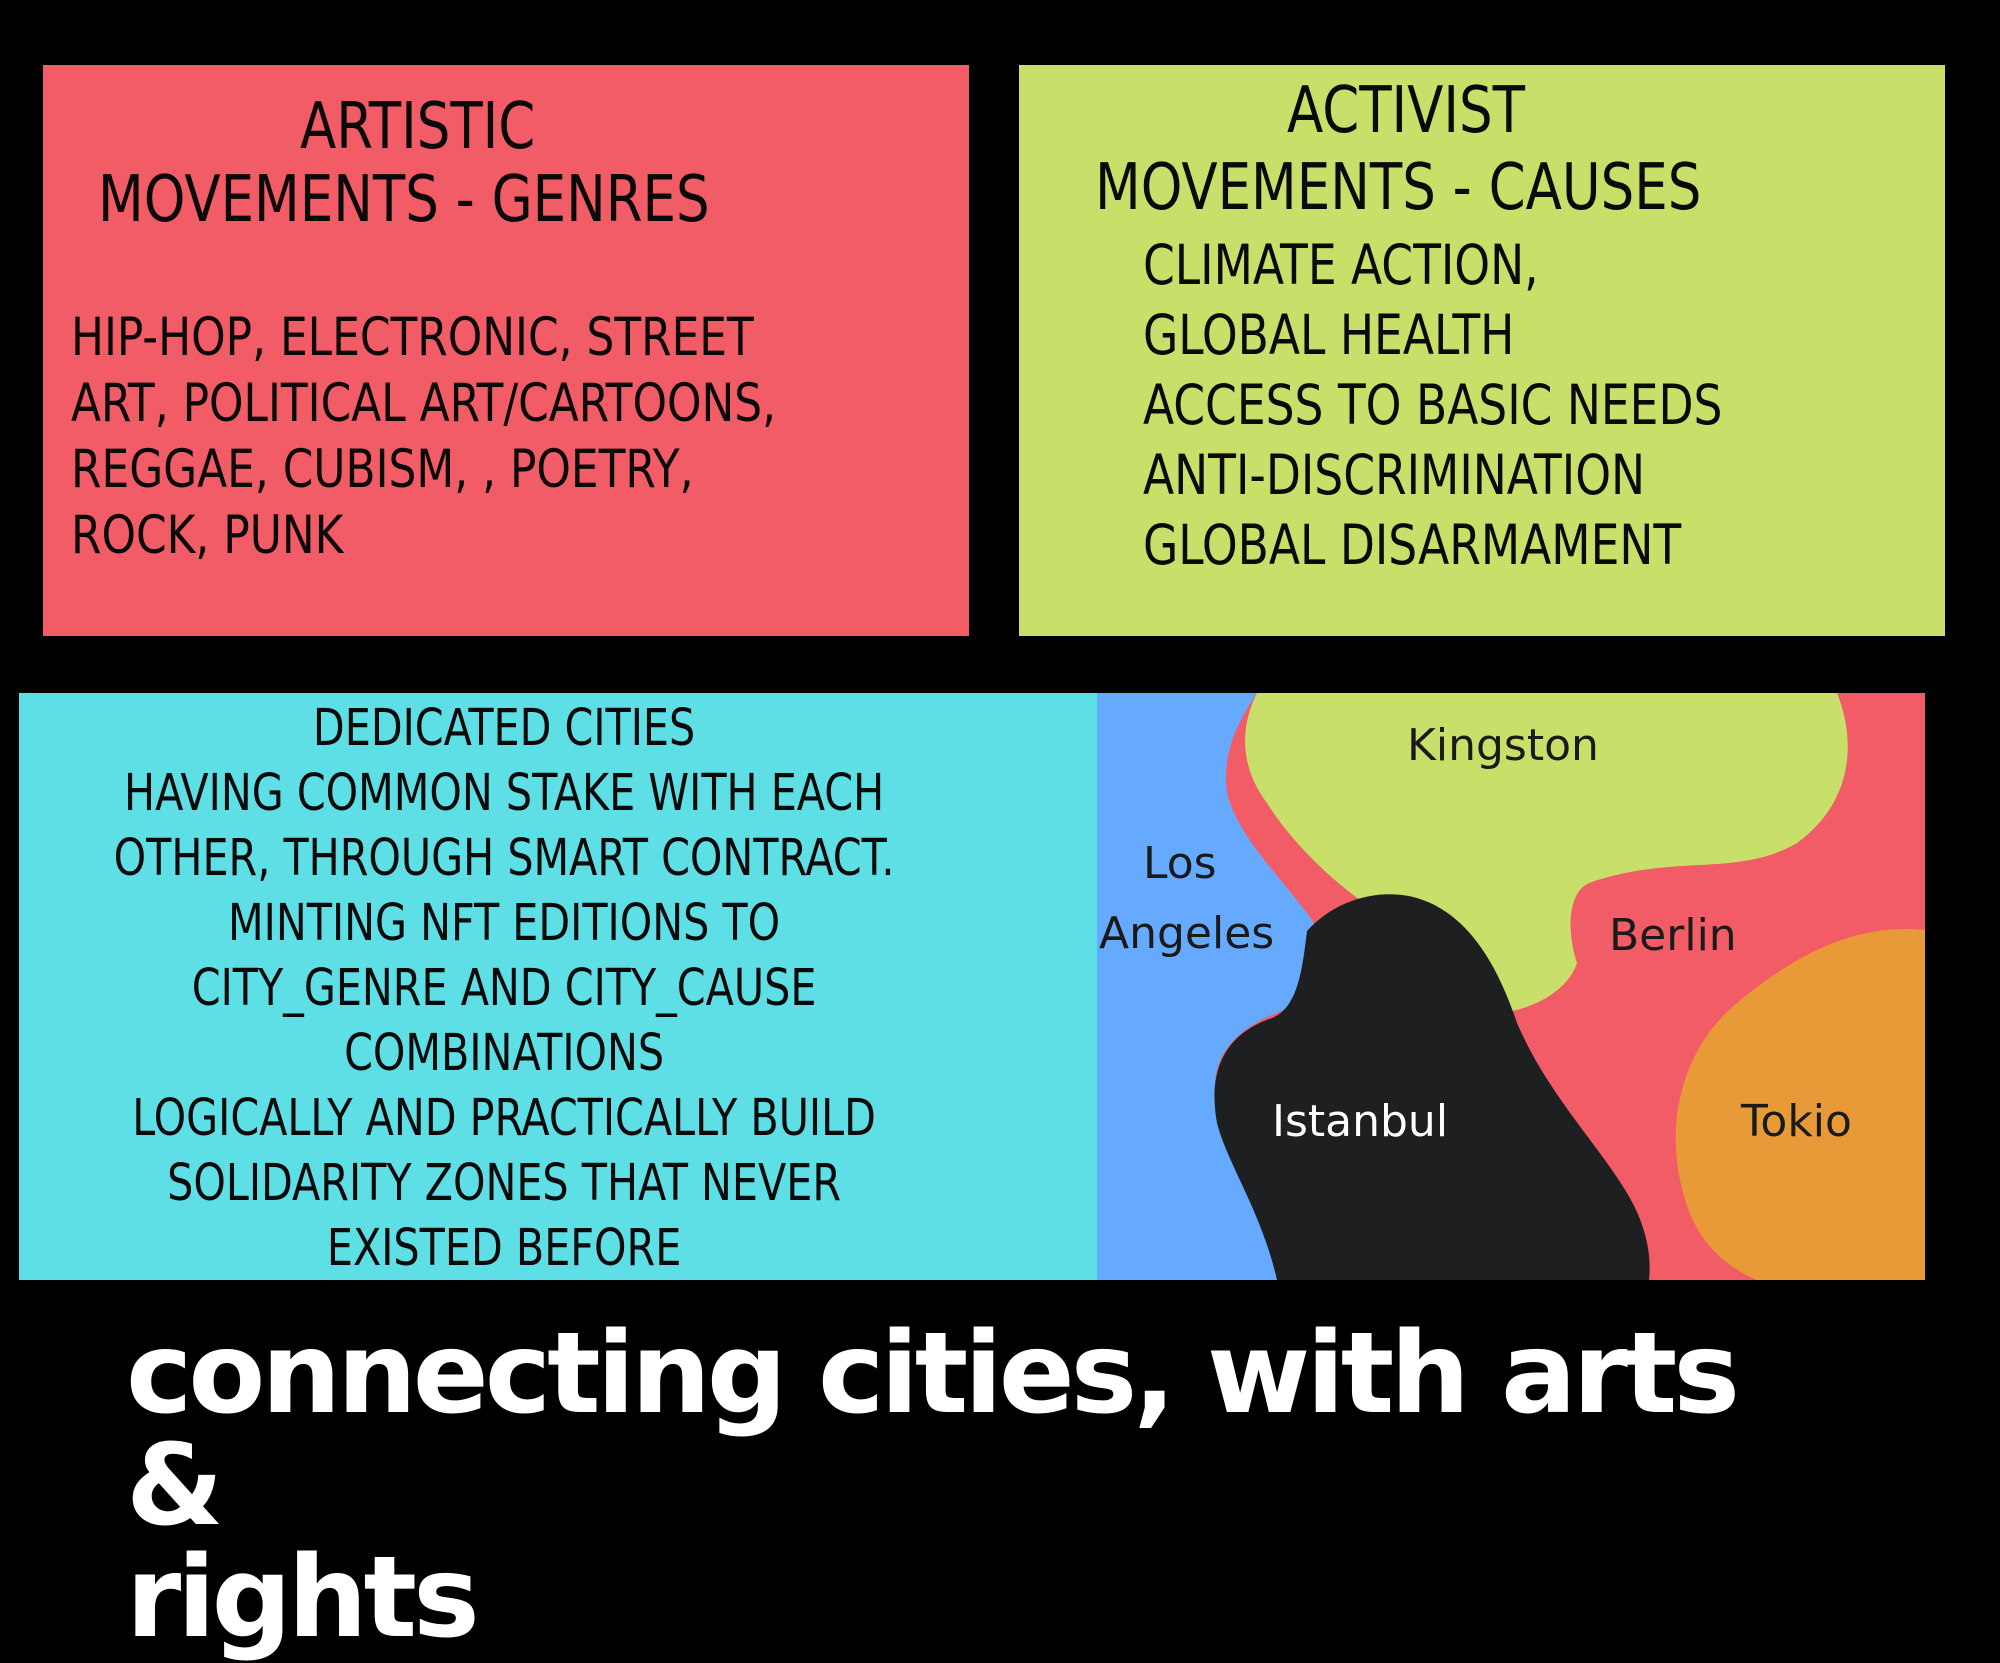 The height and width of the screenshot is (1663, 2000). Describe the element at coordinates (504, 728) in the screenshot. I see `cities-text-line: DEDICATED CITIES` at that location.